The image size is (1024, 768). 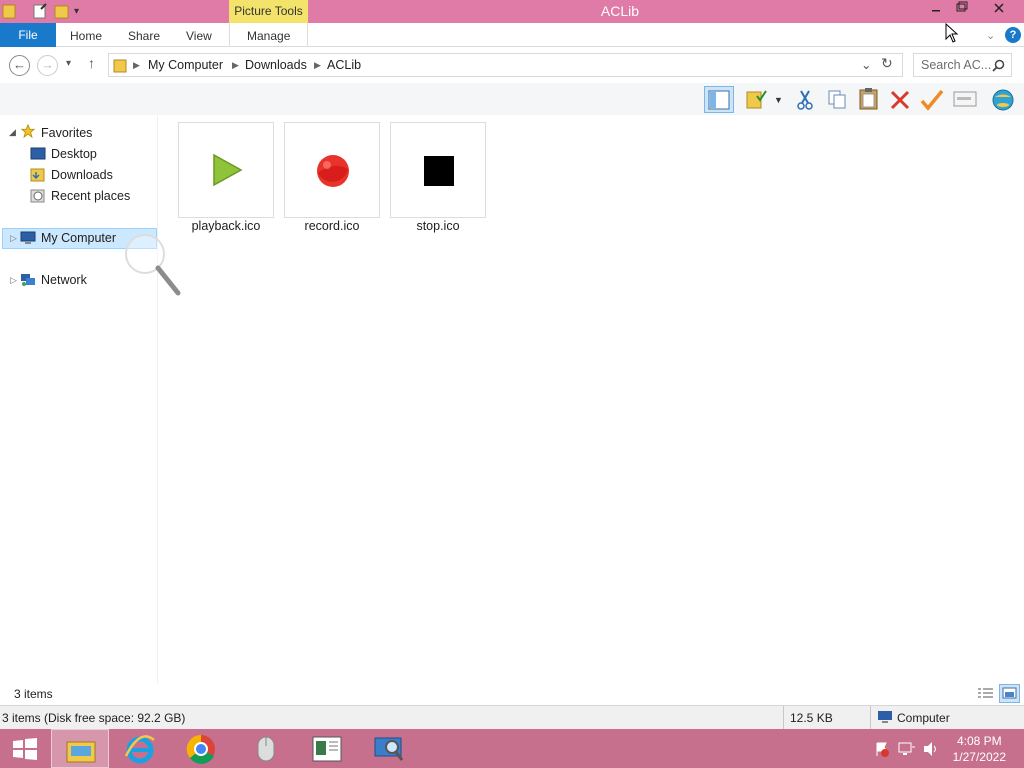 What do you see at coordinates (12, 132) in the screenshot?
I see `expand-favorites-icon: ◢` at bounding box center [12, 132].